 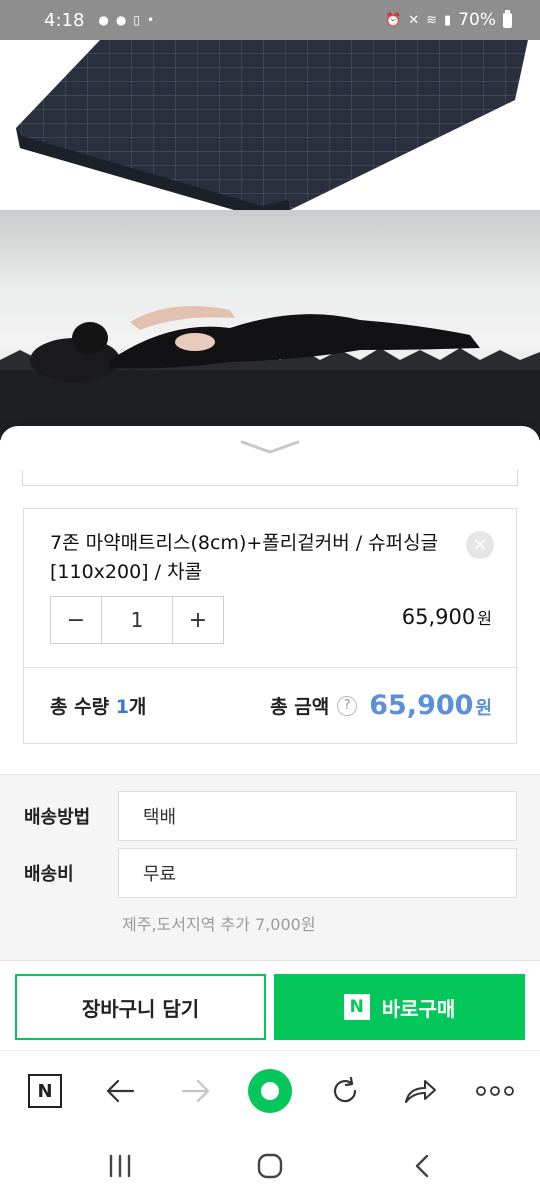 I want to click on divider, so click(x=270, y=478).